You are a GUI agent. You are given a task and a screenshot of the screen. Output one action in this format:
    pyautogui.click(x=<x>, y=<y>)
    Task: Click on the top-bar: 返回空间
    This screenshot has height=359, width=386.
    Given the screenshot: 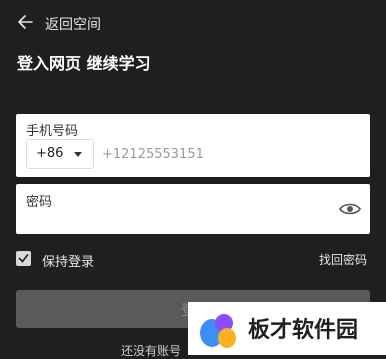 What is the action you would take?
    pyautogui.click(x=193, y=23)
    